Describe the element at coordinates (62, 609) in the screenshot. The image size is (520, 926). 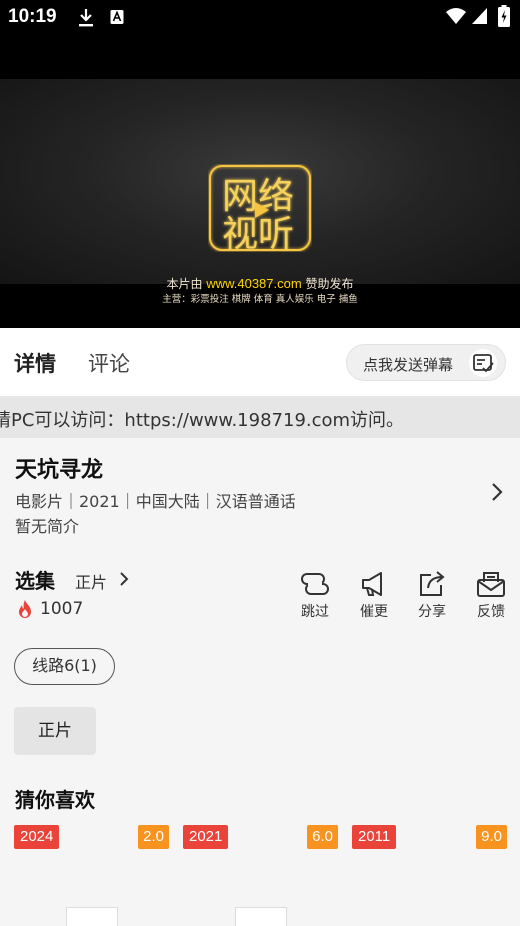
I see `heat-count: 1007` at that location.